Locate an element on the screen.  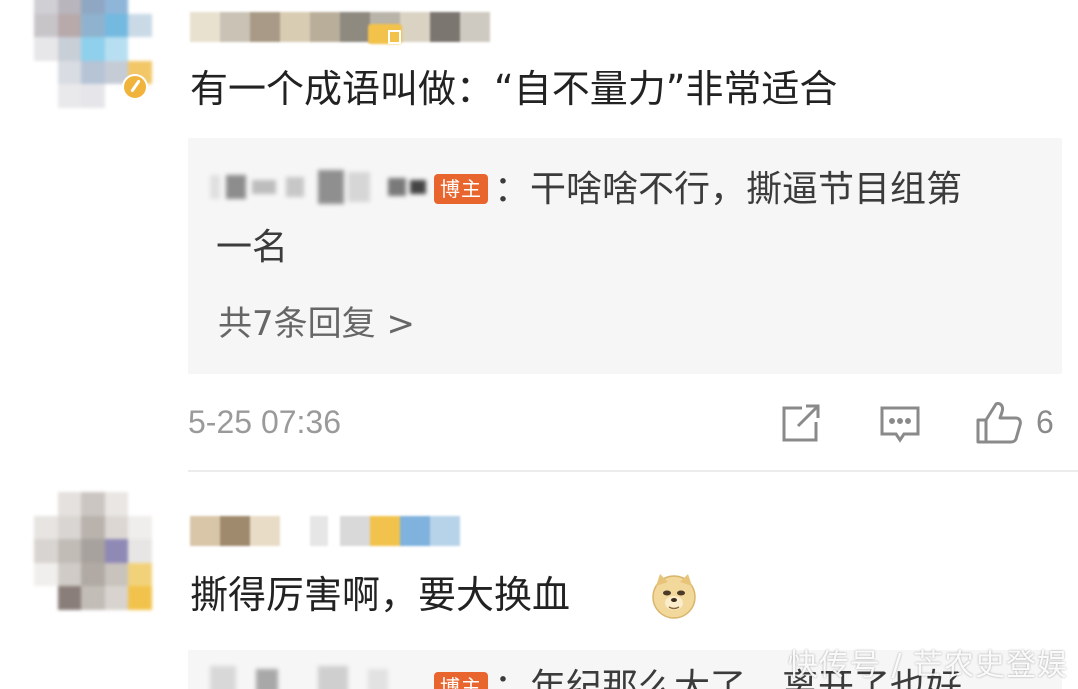
comment-text: 撕得厉害啊，要大换血 is located at coordinates (380, 595).